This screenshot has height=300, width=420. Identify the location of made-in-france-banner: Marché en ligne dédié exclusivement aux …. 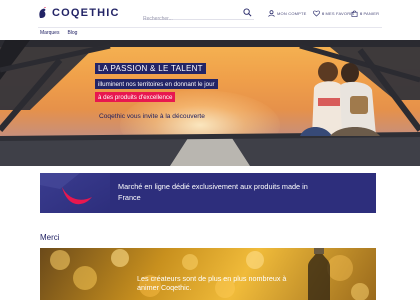
(208, 193).